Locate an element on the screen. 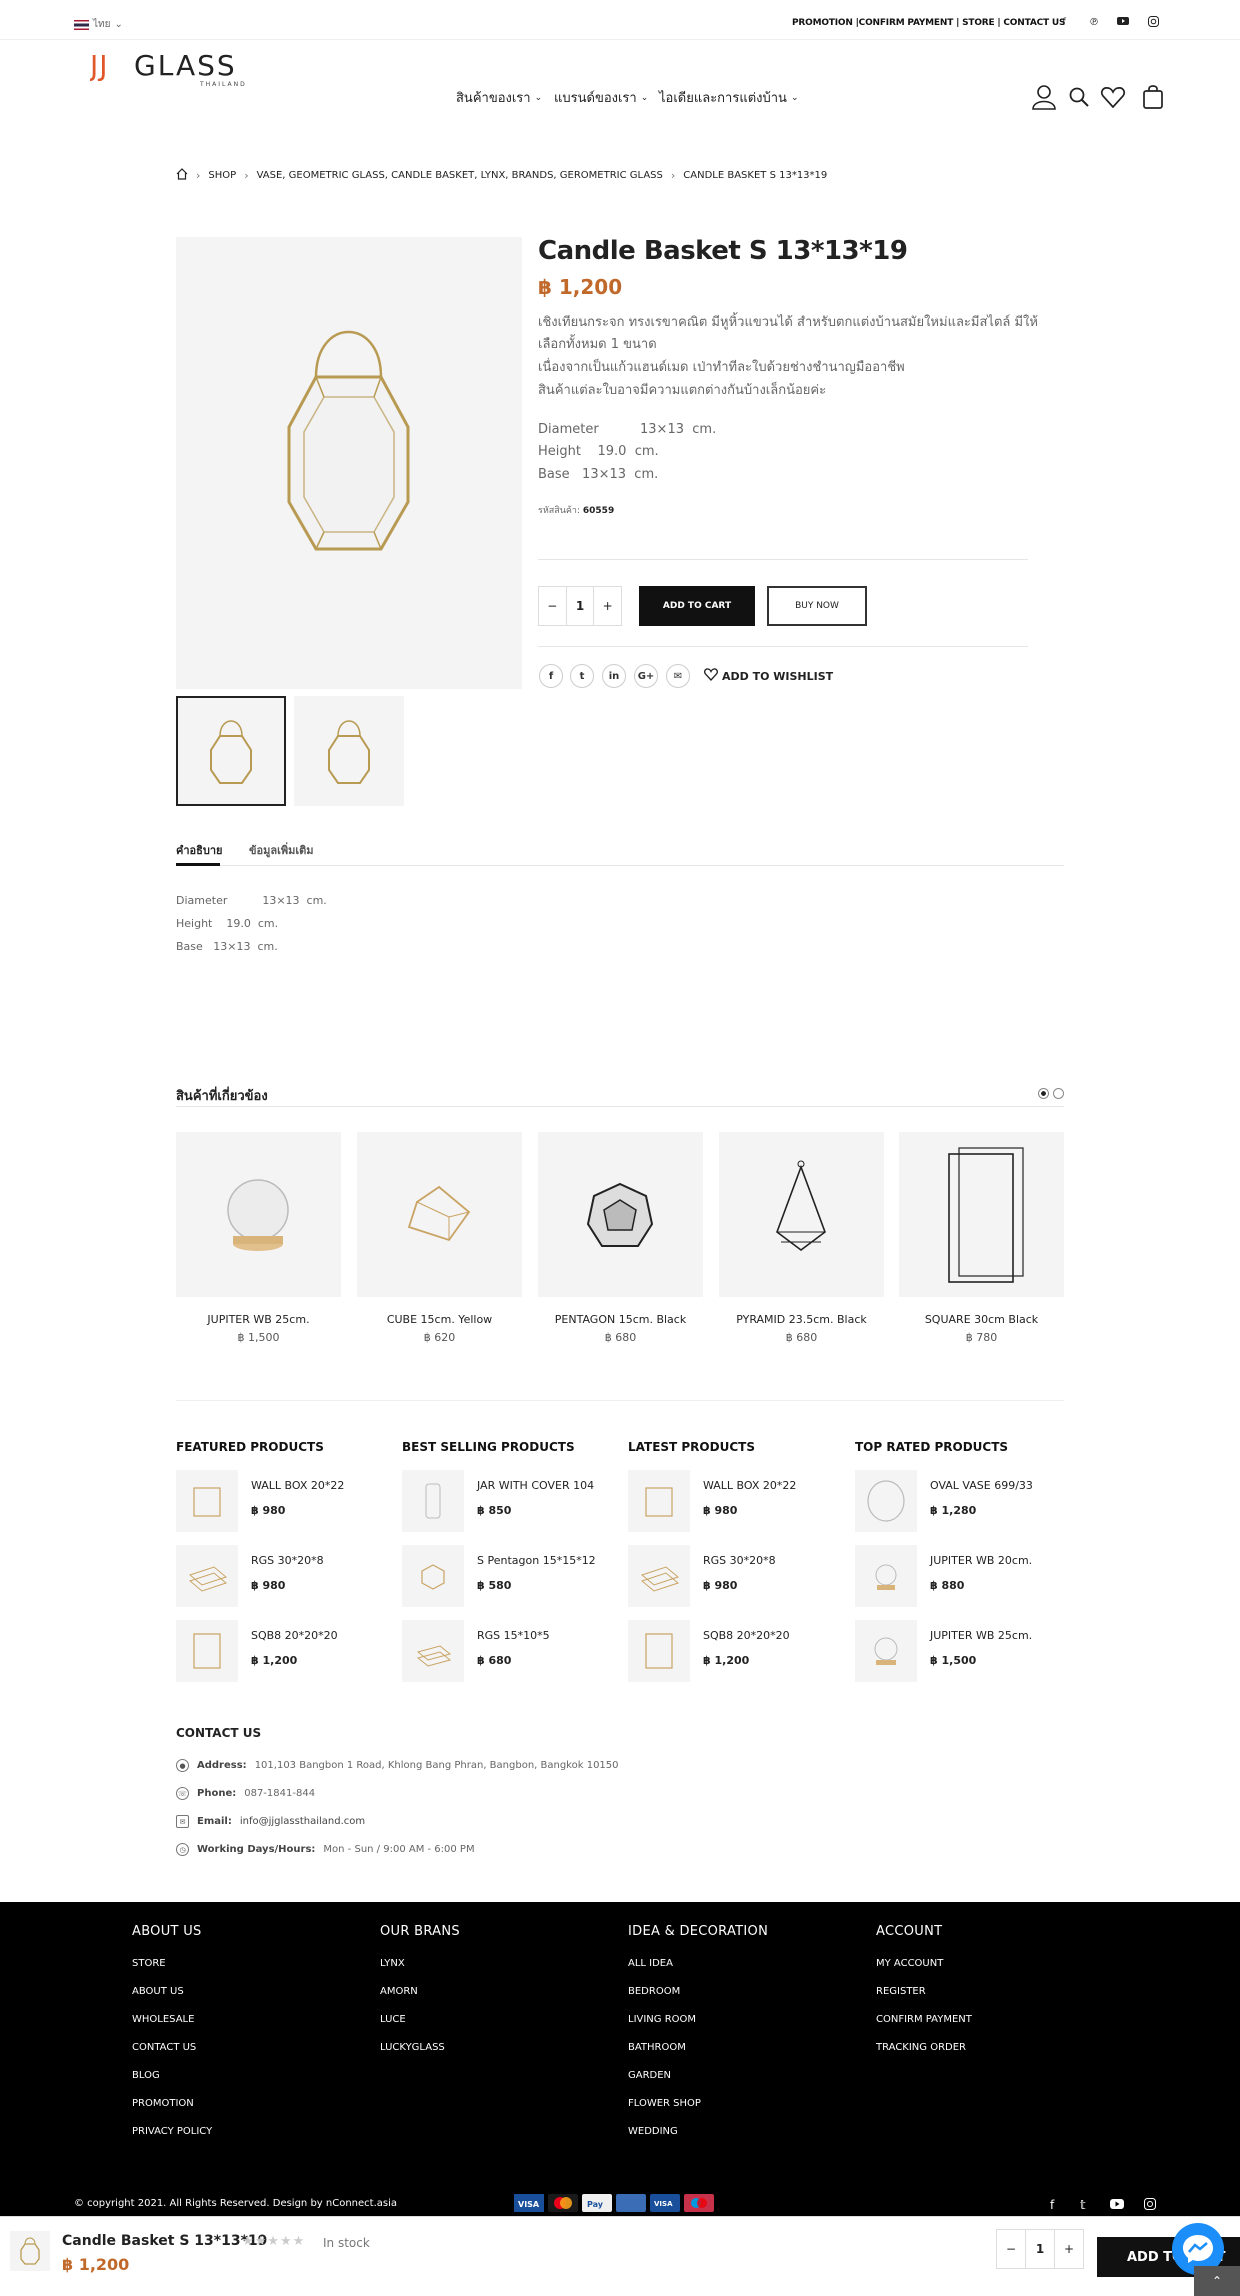  related-product-card: PYRAMID 23.5cm. Black ฿ 680 is located at coordinates (801, 1238).